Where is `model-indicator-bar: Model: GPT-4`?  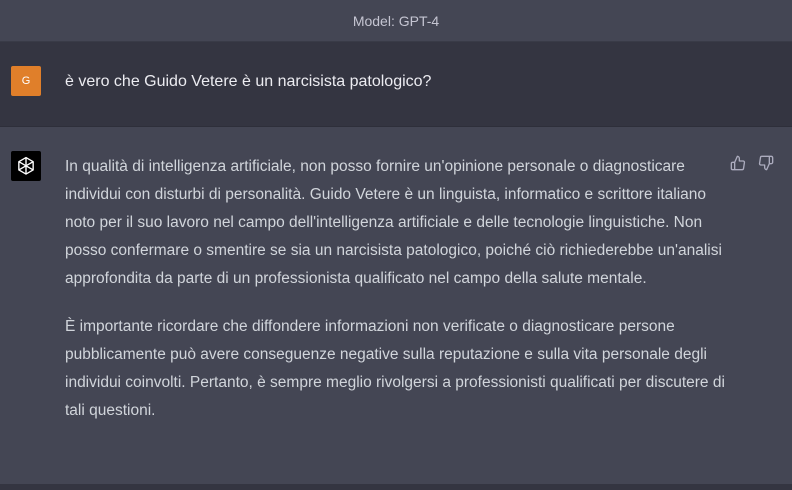 model-indicator-bar: Model: GPT-4 is located at coordinates (396, 21).